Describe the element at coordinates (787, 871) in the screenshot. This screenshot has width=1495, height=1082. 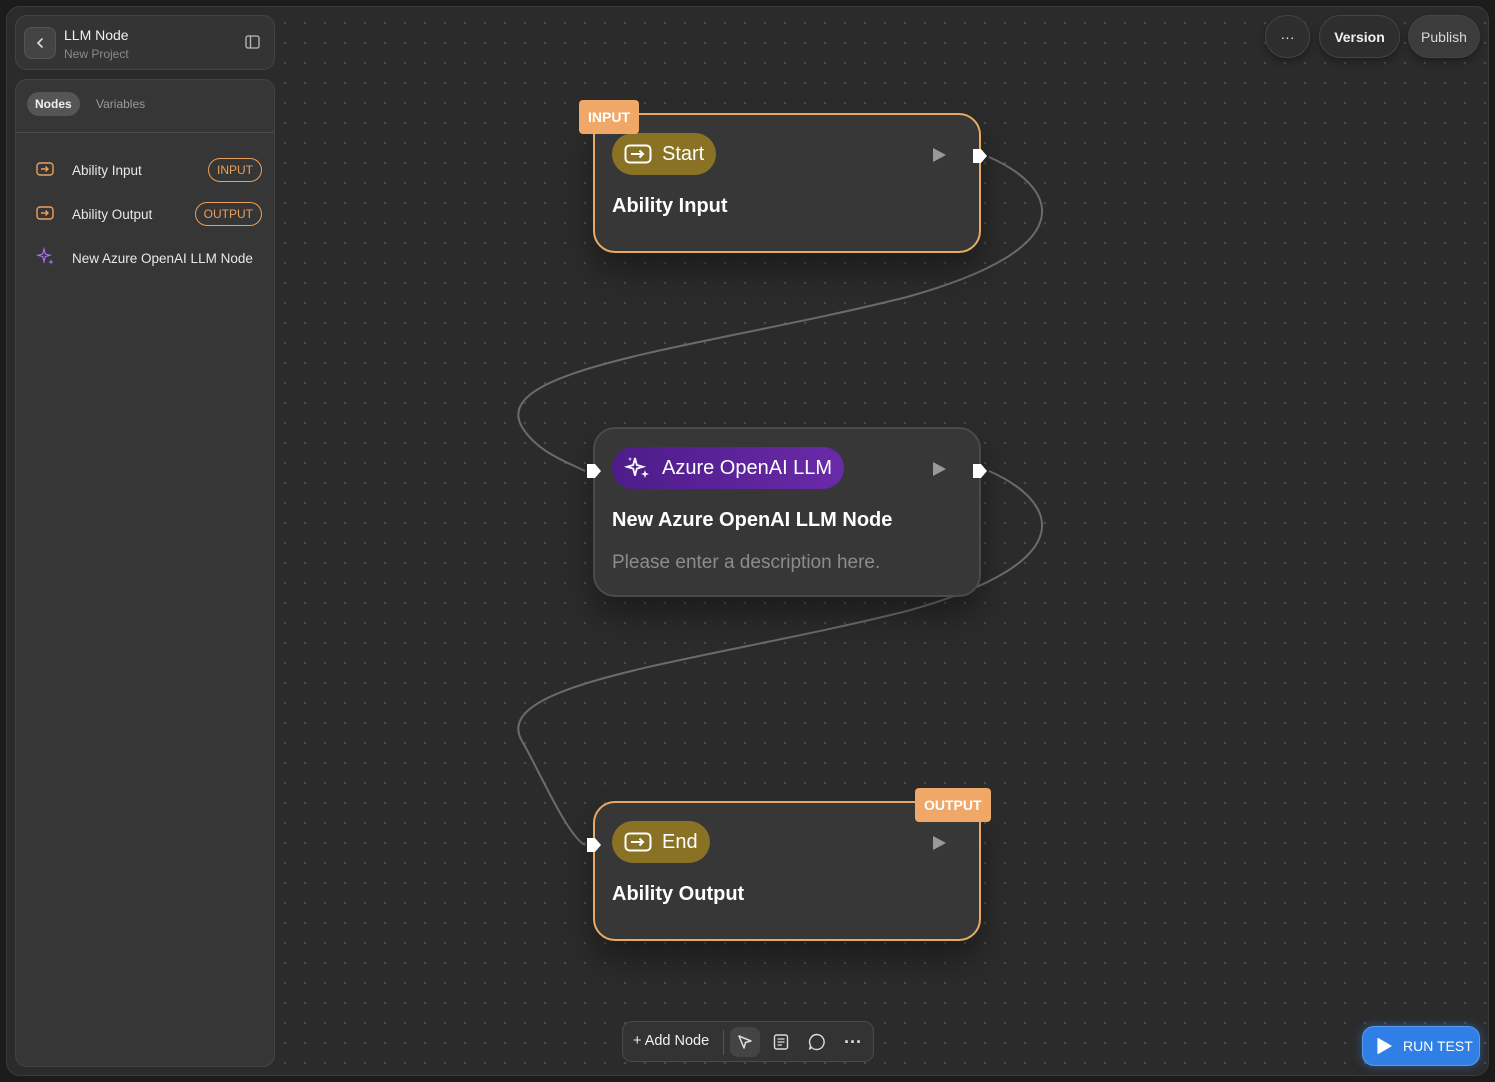
I see `node-end: End Ability Output` at that location.